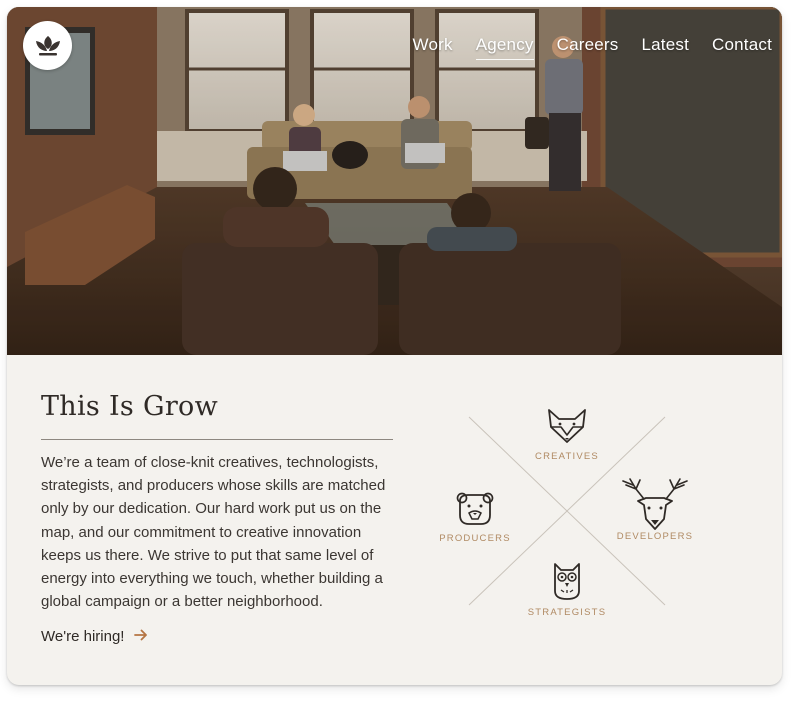  I want to click on role-creatives: CREATIVES, so click(567, 434).